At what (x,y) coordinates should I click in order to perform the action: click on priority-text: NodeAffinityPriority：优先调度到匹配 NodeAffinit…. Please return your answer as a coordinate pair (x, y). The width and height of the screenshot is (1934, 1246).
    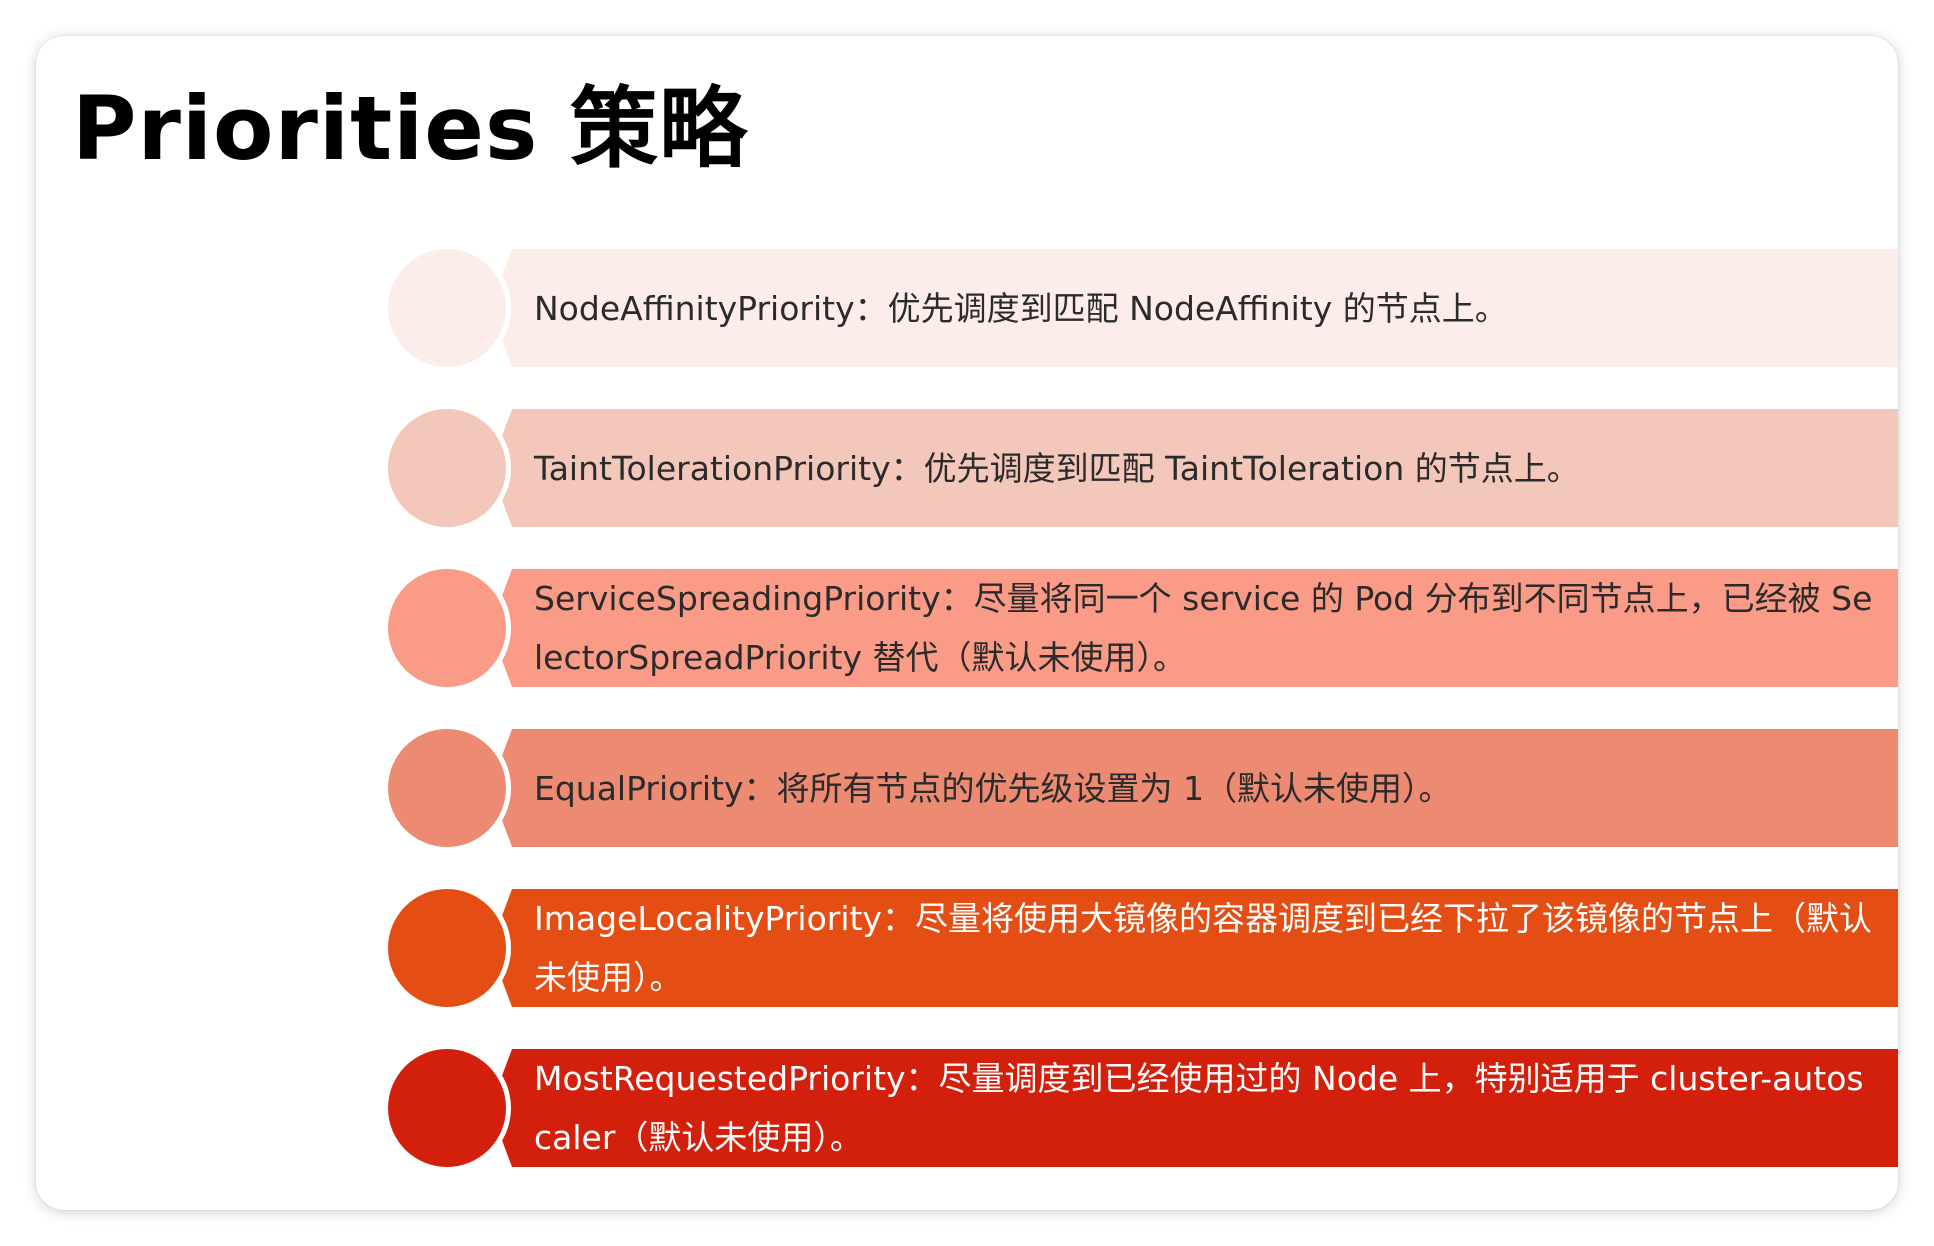
    Looking at the image, I should click on (1021, 308).